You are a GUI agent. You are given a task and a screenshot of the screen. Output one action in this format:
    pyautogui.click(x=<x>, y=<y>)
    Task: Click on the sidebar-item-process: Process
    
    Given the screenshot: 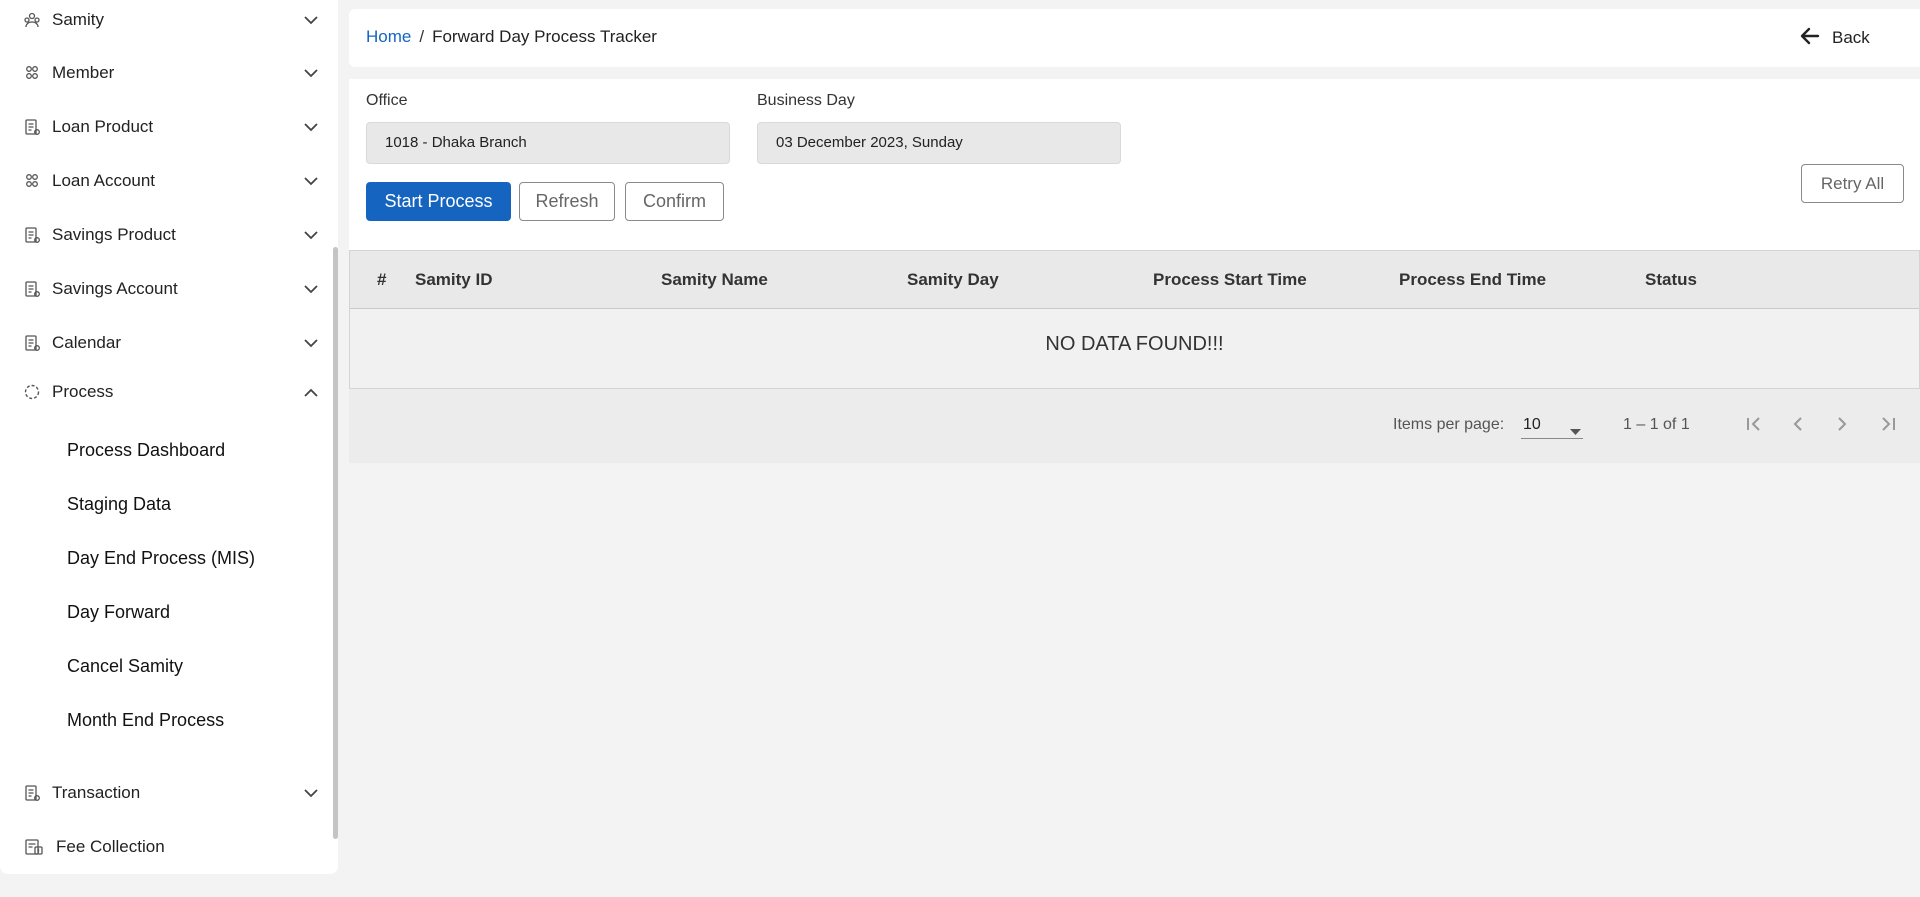 What is the action you would take?
    pyautogui.click(x=165, y=392)
    